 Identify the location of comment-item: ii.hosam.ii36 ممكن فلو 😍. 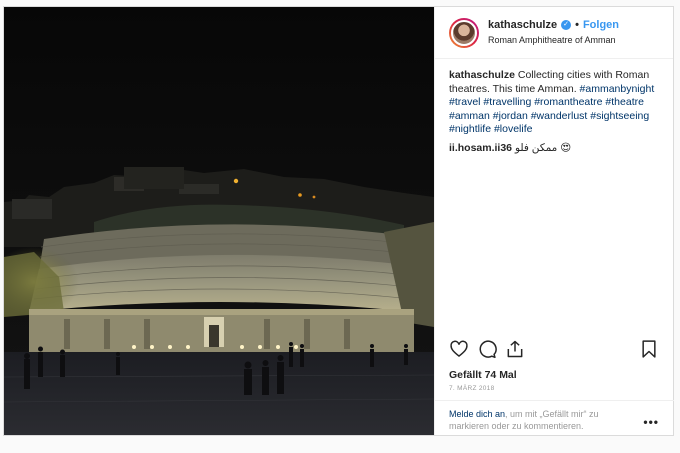
(556, 149).